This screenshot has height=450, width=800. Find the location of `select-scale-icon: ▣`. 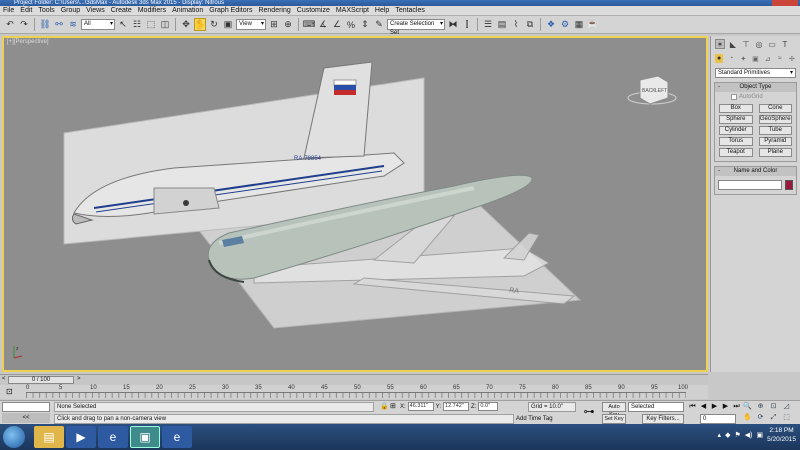

select-scale-icon: ▣ is located at coordinates (228, 24).